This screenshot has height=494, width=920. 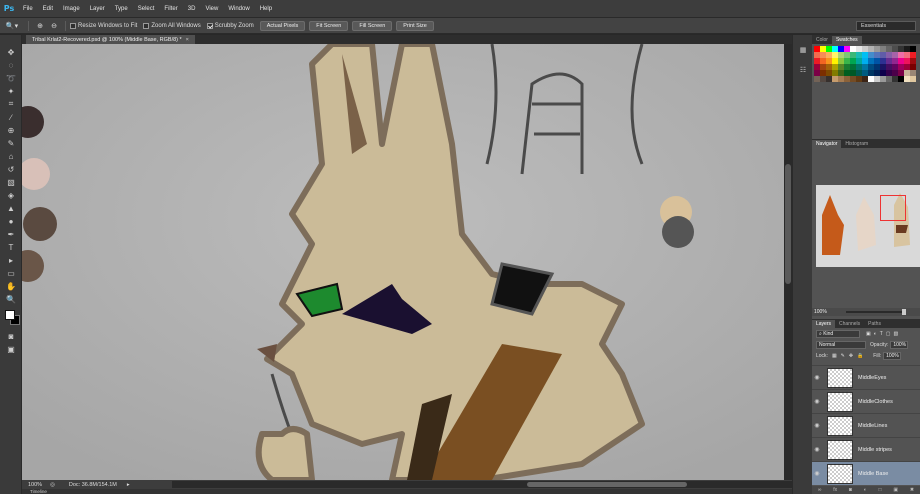 I want to click on actual-pixels-button: Actual Pixels, so click(x=282, y=25).